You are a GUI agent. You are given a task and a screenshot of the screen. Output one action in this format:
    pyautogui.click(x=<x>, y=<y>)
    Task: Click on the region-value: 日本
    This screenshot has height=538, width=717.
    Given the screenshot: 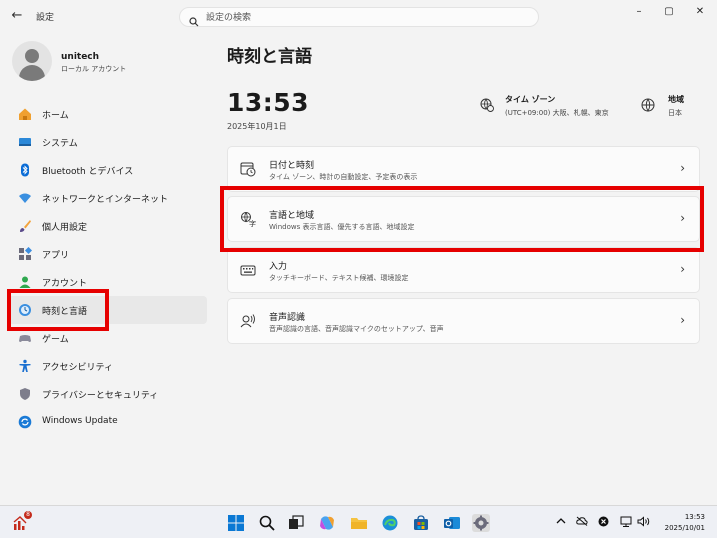 What is the action you would take?
    pyautogui.click(x=675, y=113)
    